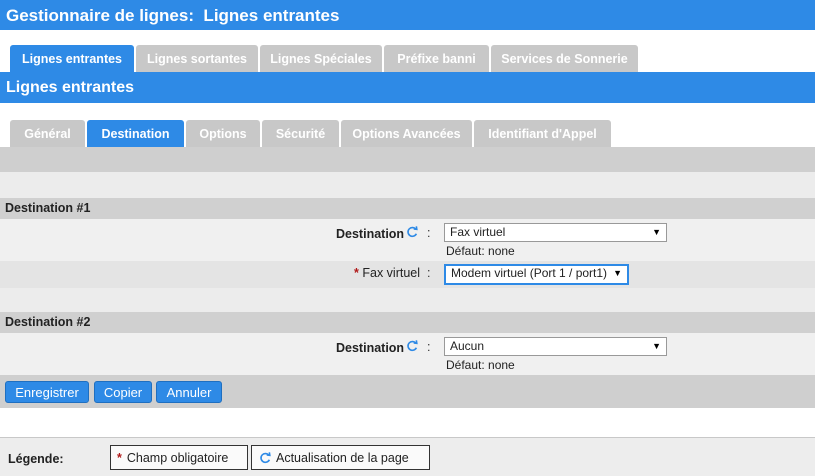 The image size is (815, 476). What do you see at coordinates (370, 348) in the screenshot?
I see `destination2-label: Destination` at bounding box center [370, 348].